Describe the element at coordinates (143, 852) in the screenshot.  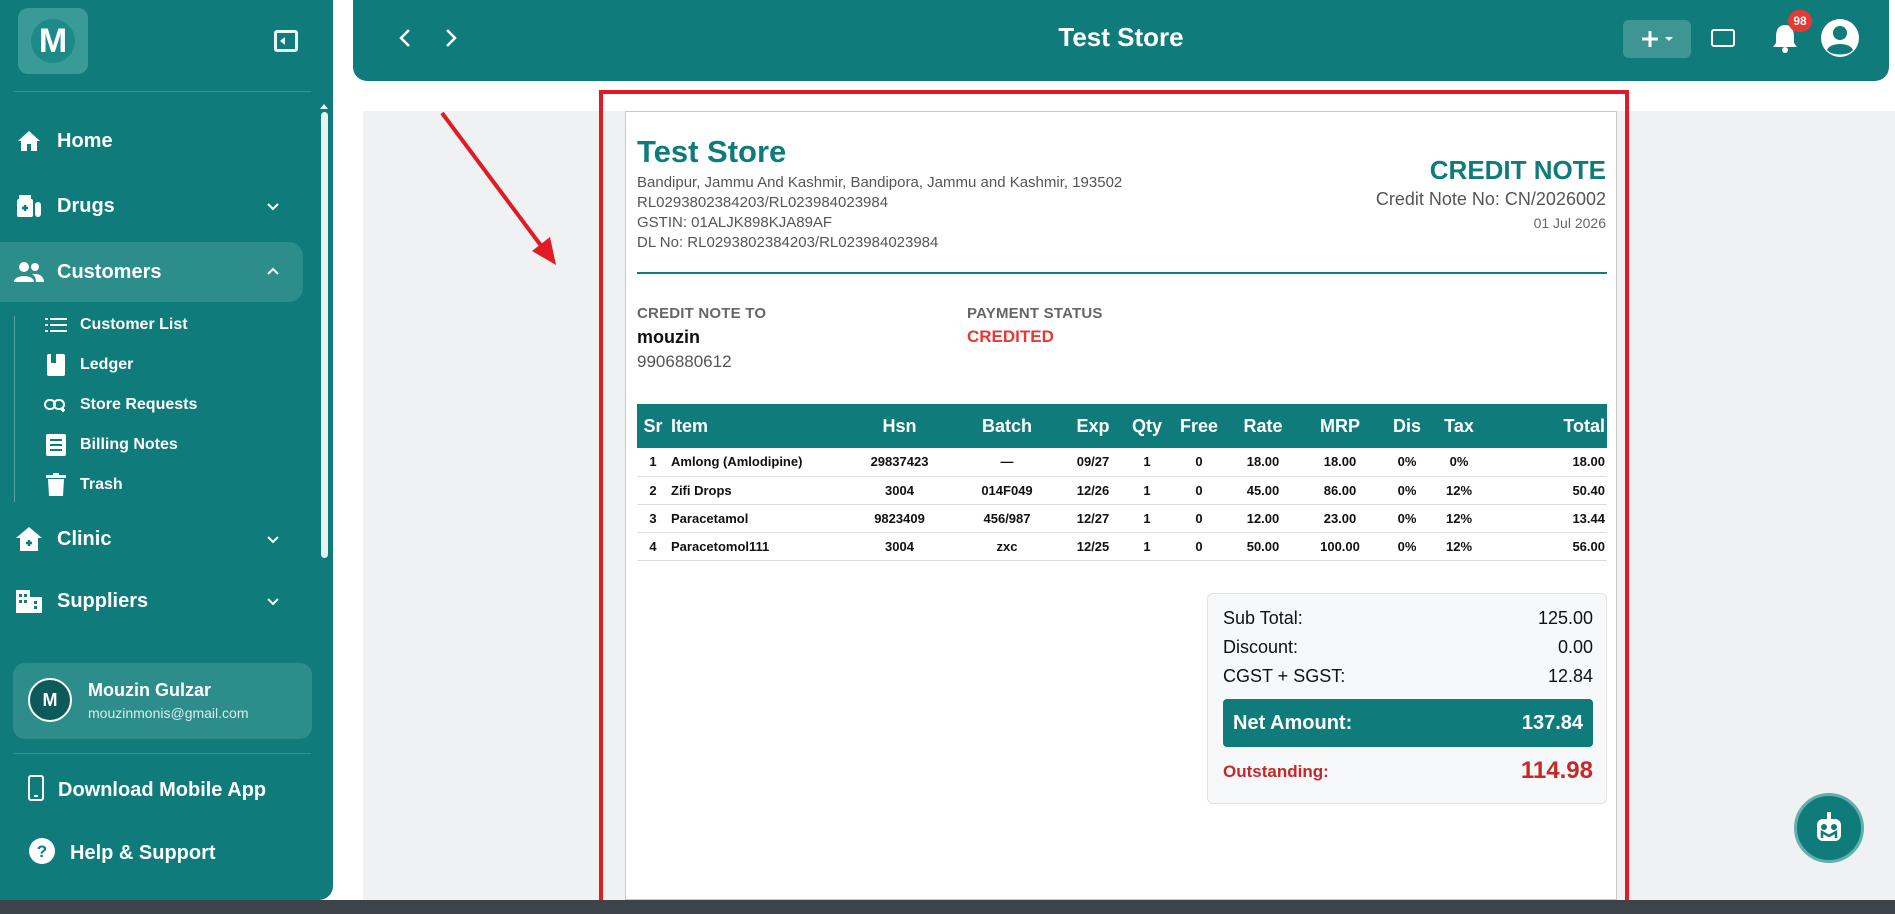
I see `help-label: Help & Support` at that location.